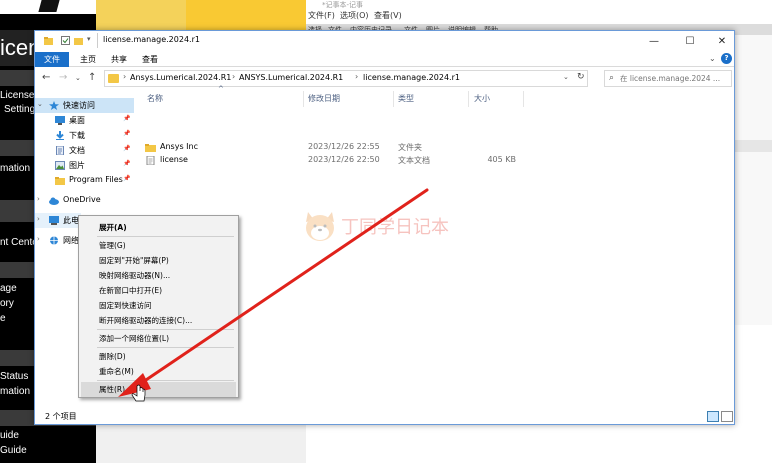 The height and width of the screenshot is (463, 772). What do you see at coordinates (727, 416) in the screenshot?
I see `large-icons-view-button` at bounding box center [727, 416].